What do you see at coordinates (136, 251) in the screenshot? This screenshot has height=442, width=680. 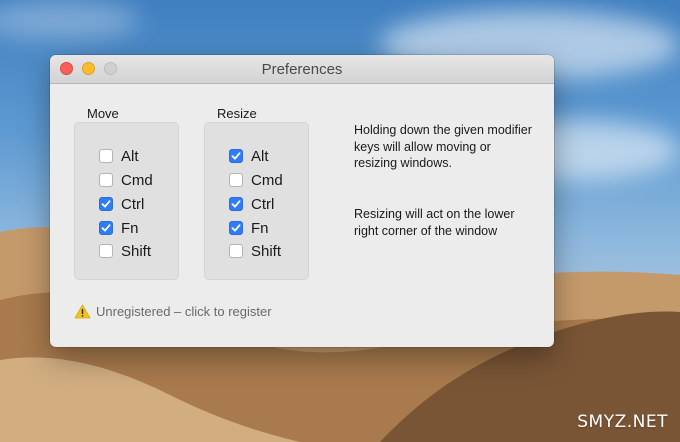 I see `move-shift-label: Shift` at bounding box center [136, 251].